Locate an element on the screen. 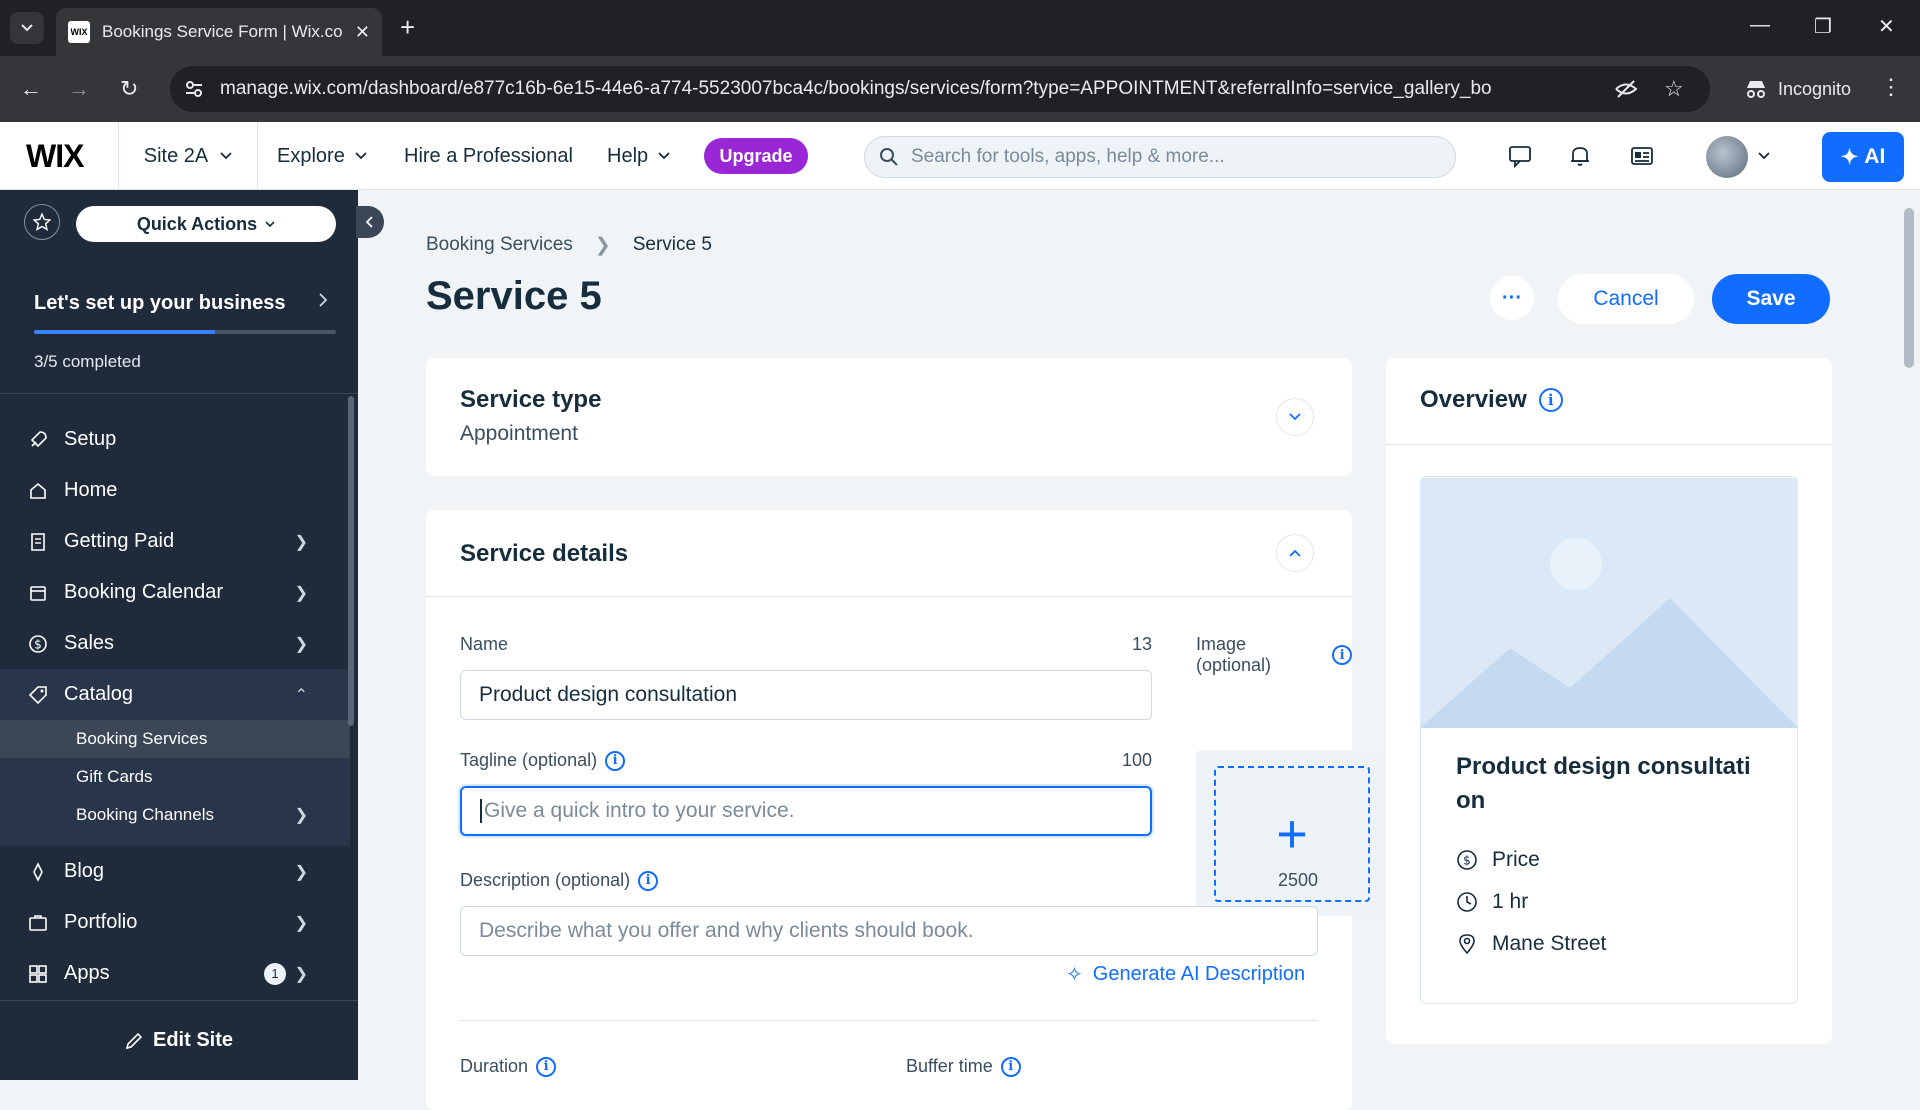 The width and height of the screenshot is (1920, 1110). divider is located at coordinates (1609, 444).